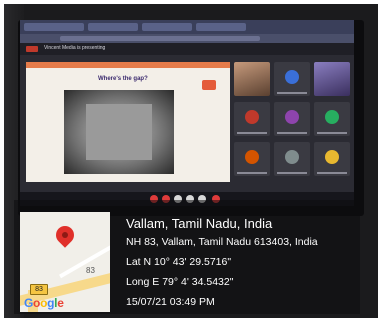 This screenshot has width=382, height=322. Describe the element at coordinates (90, 270) in the screenshot. I see `road-label: 83` at that location.